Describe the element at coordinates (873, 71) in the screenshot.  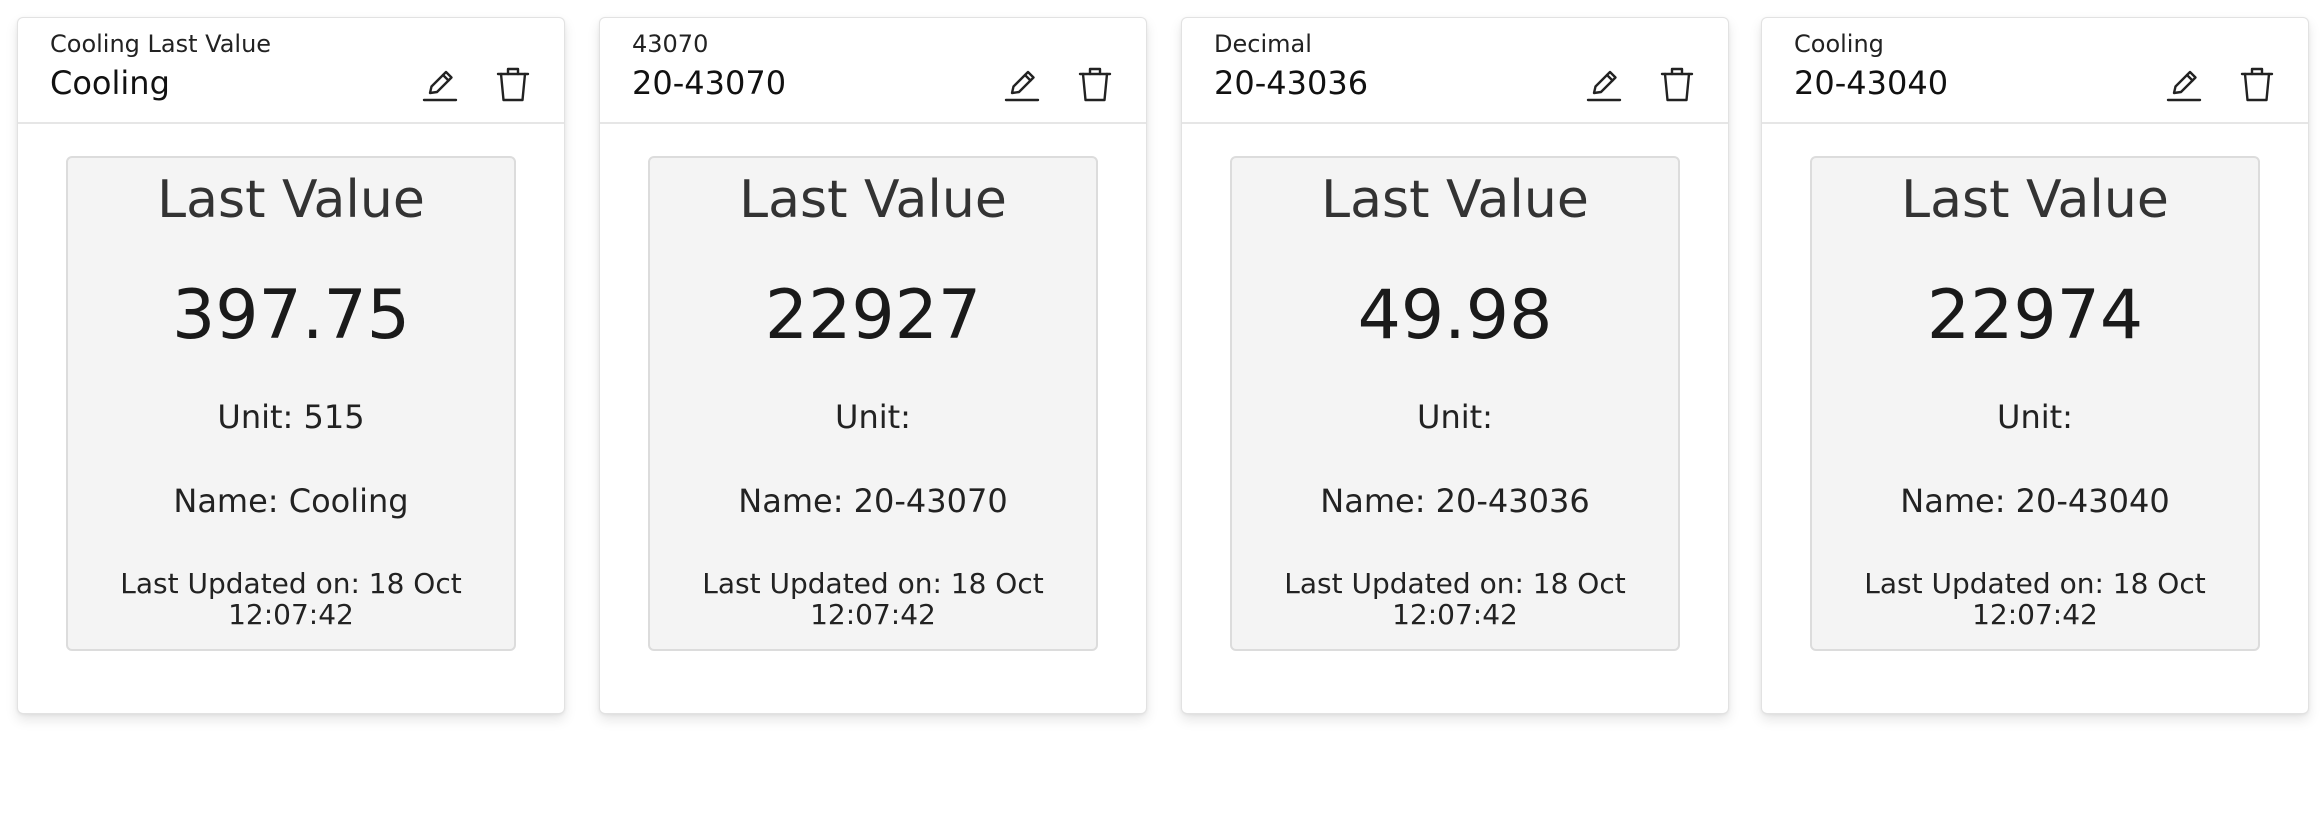
I see `card-header: 43070 20-43070` at that location.